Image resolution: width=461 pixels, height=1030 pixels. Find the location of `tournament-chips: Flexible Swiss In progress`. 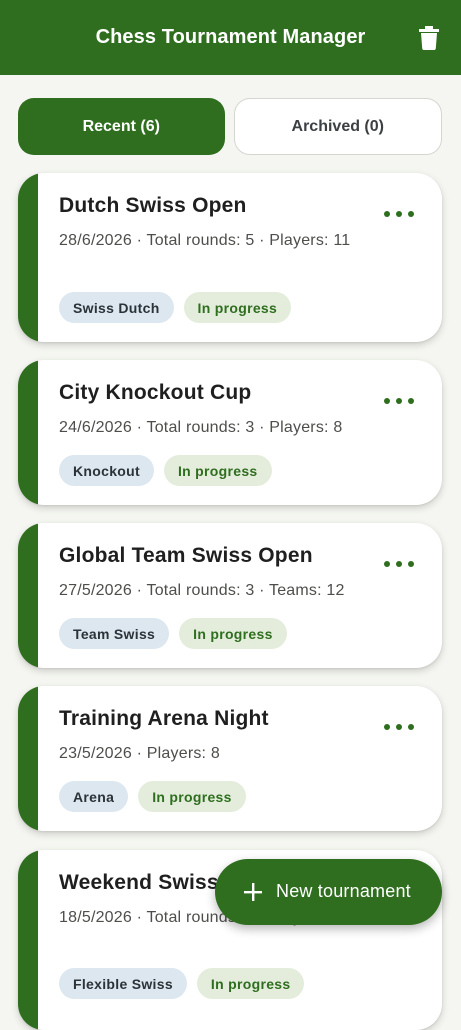

tournament-chips: Flexible Swiss In progress is located at coordinates (182, 983).